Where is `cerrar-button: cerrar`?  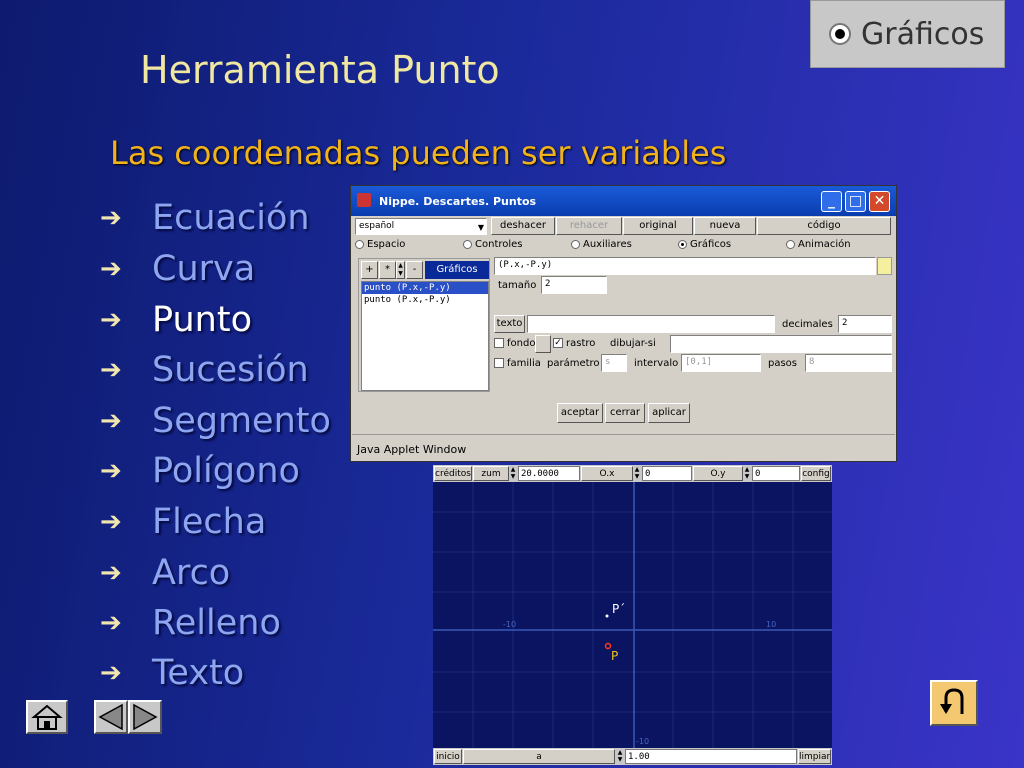 cerrar-button: cerrar is located at coordinates (625, 413).